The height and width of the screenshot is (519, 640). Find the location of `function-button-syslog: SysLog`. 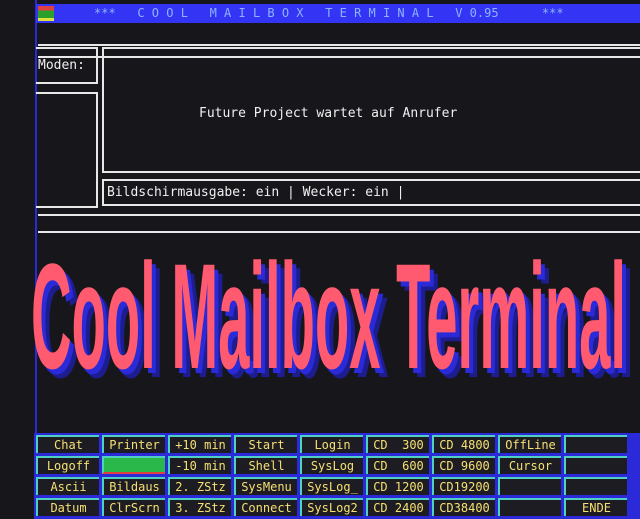

function-button-syslog: SysLog is located at coordinates (331, 465).